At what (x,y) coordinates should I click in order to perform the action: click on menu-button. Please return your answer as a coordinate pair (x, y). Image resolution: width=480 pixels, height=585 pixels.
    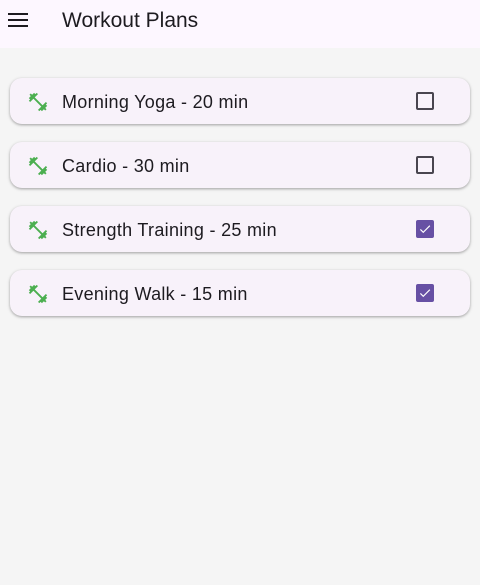
    Looking at the image, I should click on (18, 20).